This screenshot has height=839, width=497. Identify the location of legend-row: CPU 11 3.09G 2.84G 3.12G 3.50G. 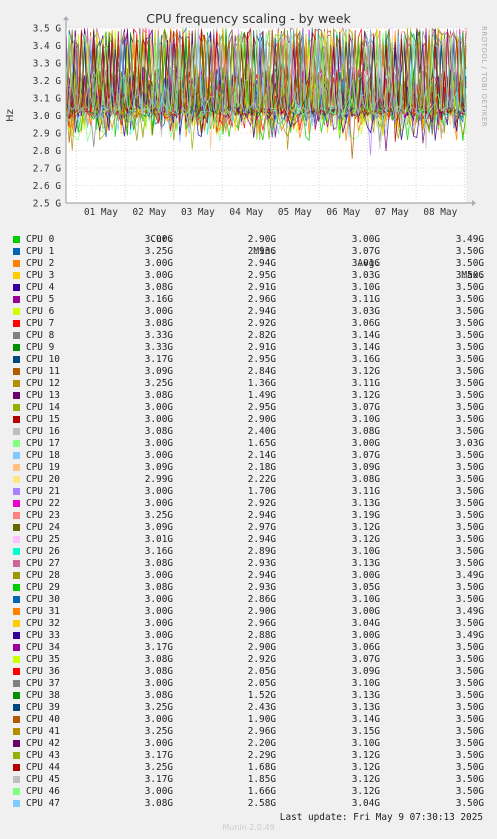
(248, 372).